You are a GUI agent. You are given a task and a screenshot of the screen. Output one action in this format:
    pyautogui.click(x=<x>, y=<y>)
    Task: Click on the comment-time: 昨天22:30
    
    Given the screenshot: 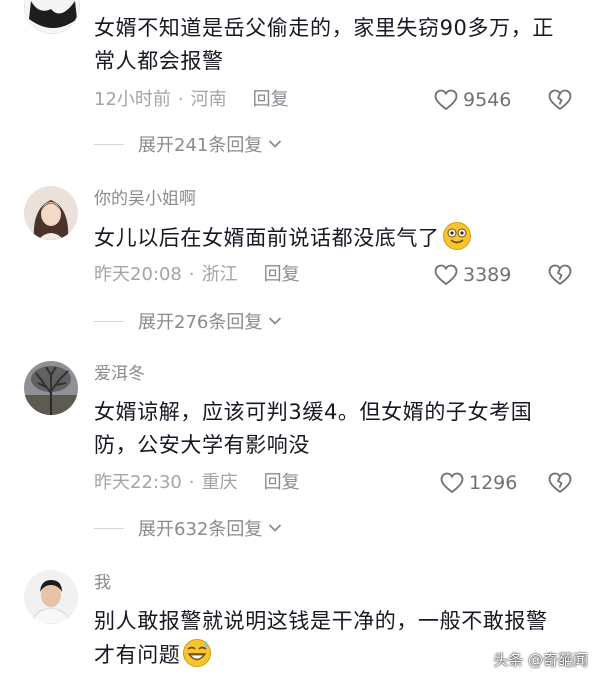 What is the action you would take?
    pyautogui.click(x=138, y=482)
    